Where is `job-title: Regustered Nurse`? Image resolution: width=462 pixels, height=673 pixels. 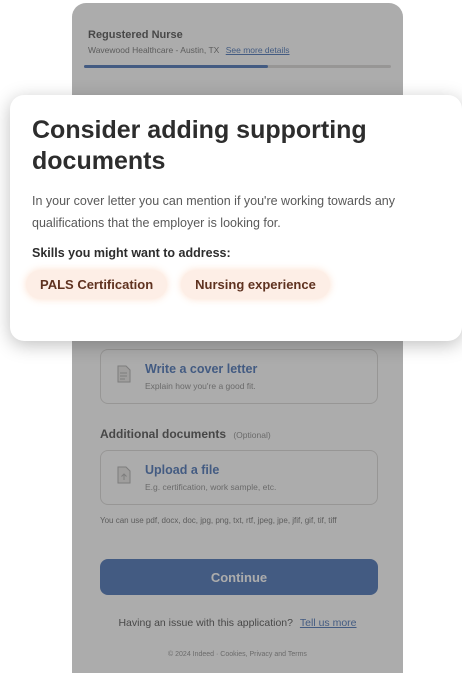 job-title: Regustered Nurse is located at coordinates (135, 35).